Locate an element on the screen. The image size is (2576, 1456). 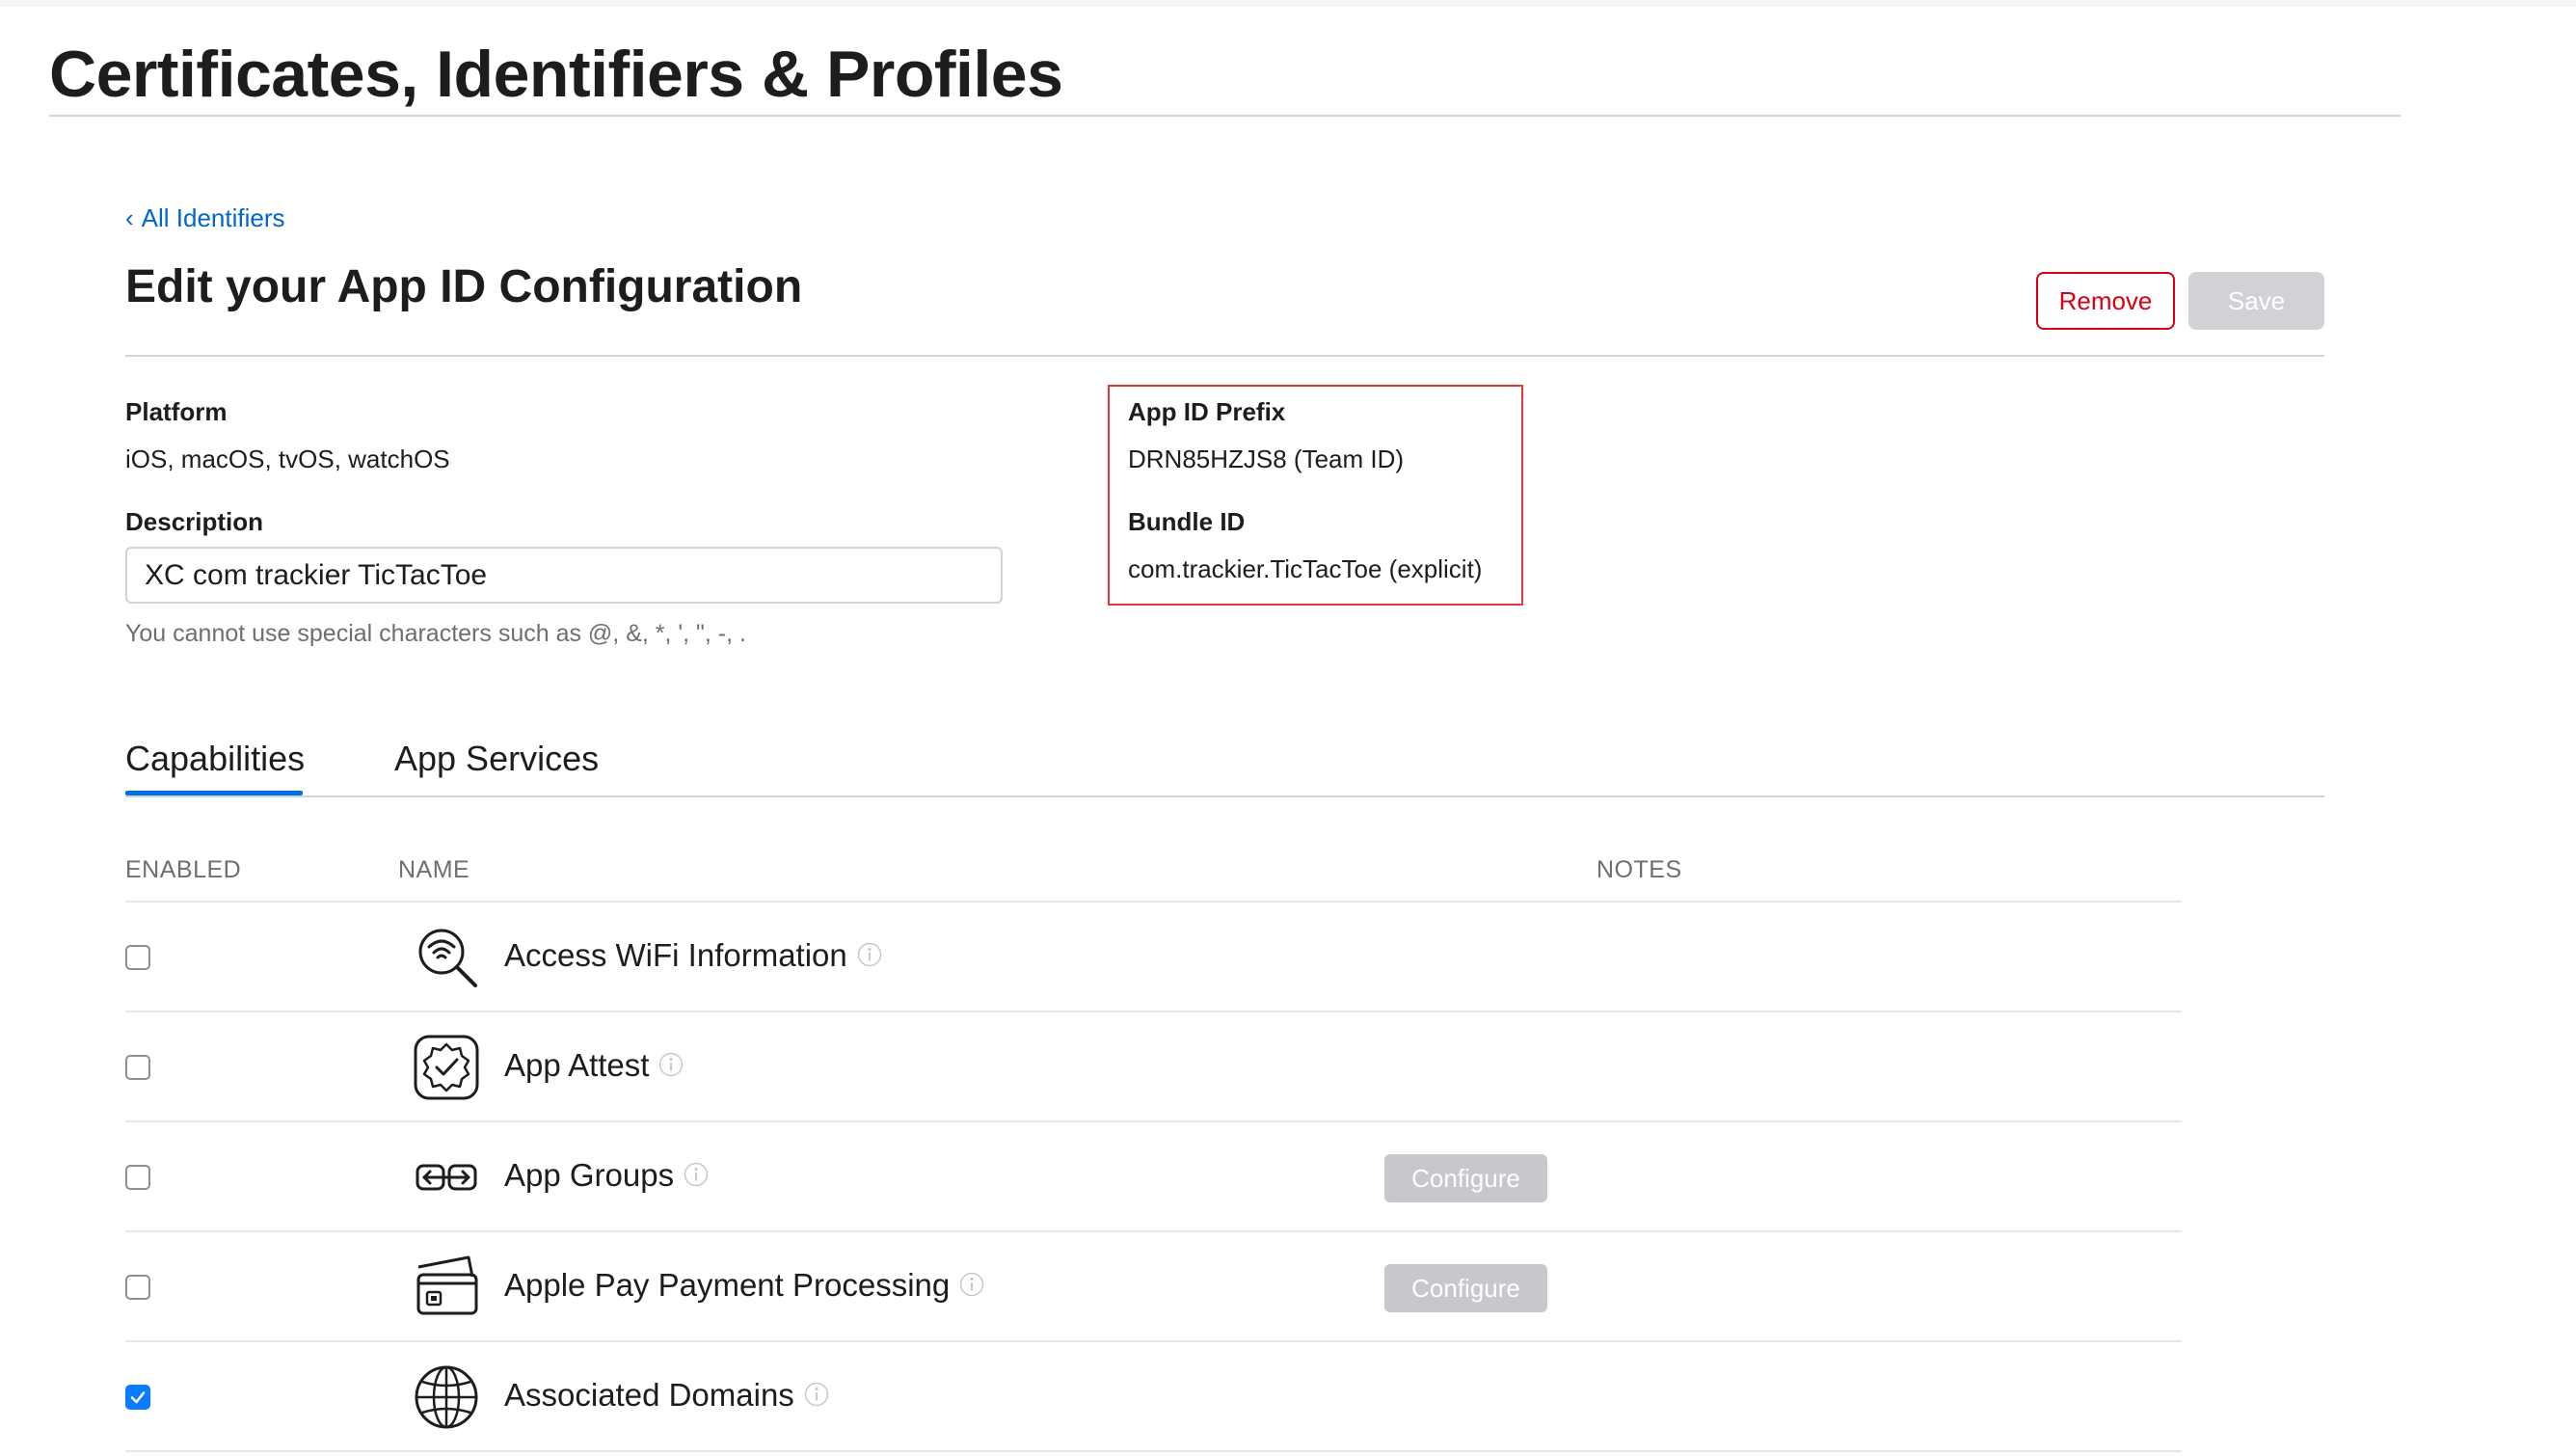
column-header-enabled: ENABLED is located at coordinates (184, 869).